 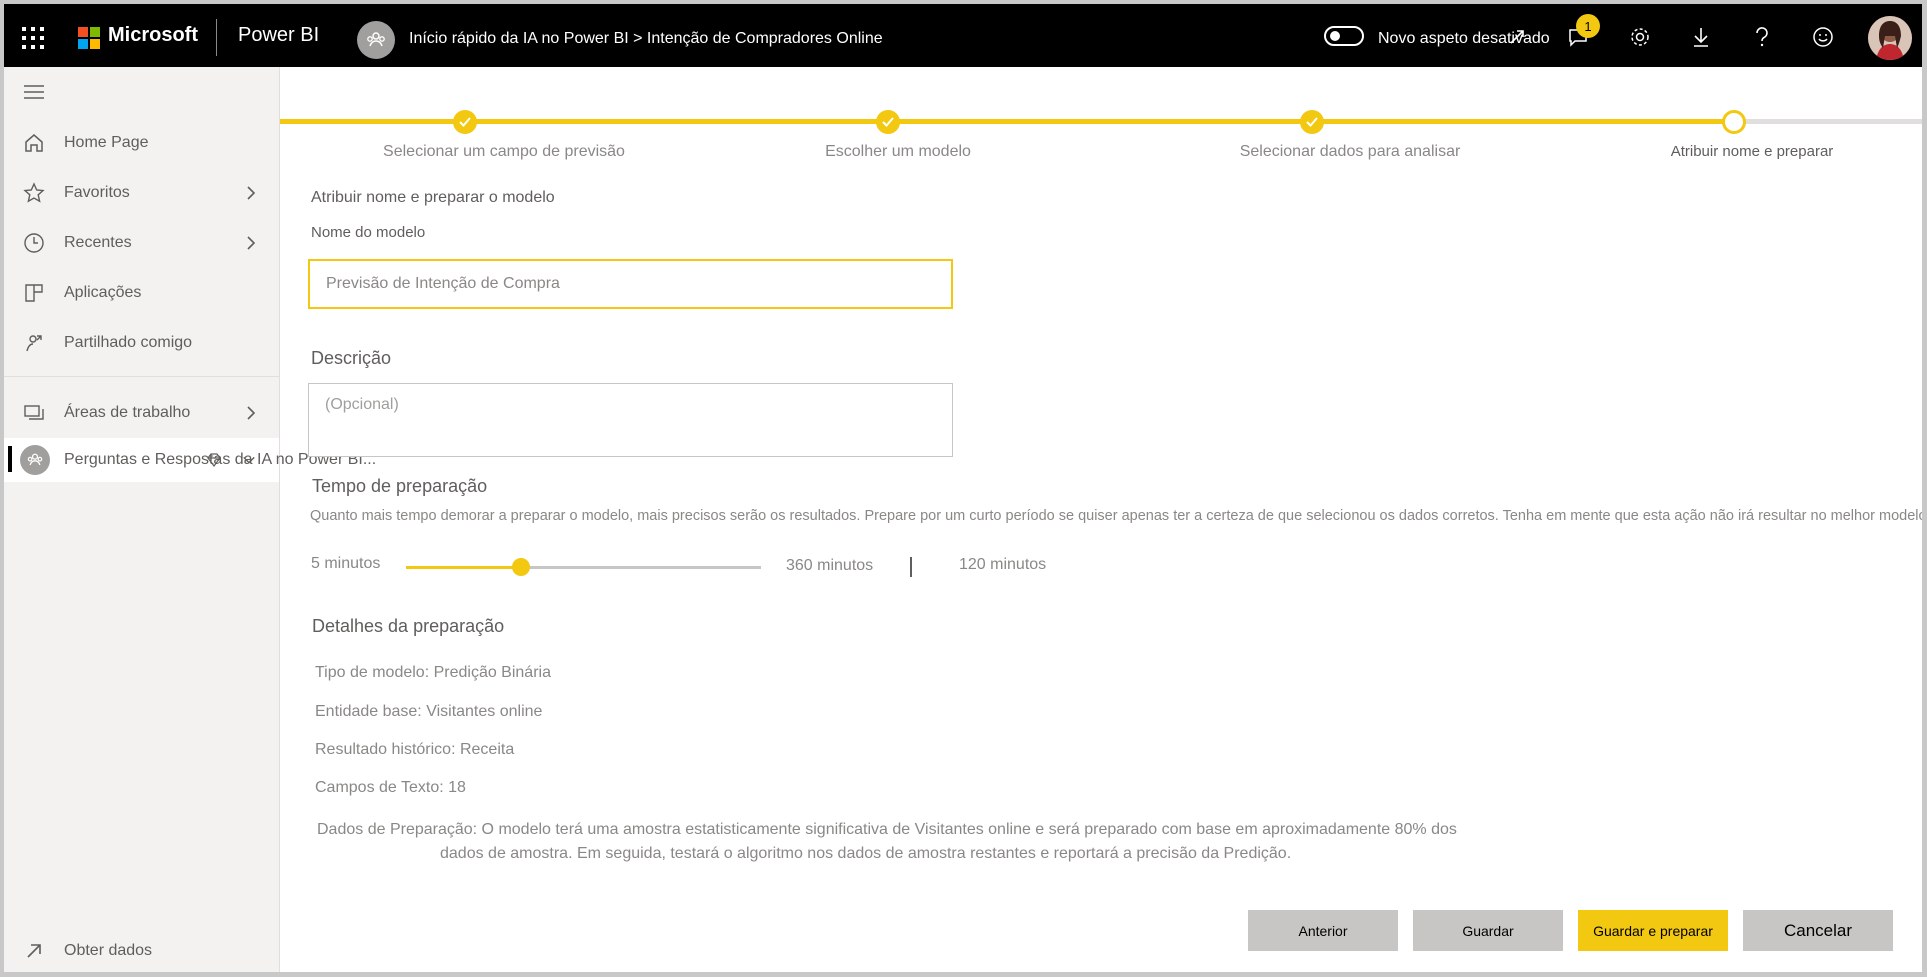 What do you see at coordinates (34, 293) in the screenshot?
I see `apps-icon` at bounding box center [34, 293].